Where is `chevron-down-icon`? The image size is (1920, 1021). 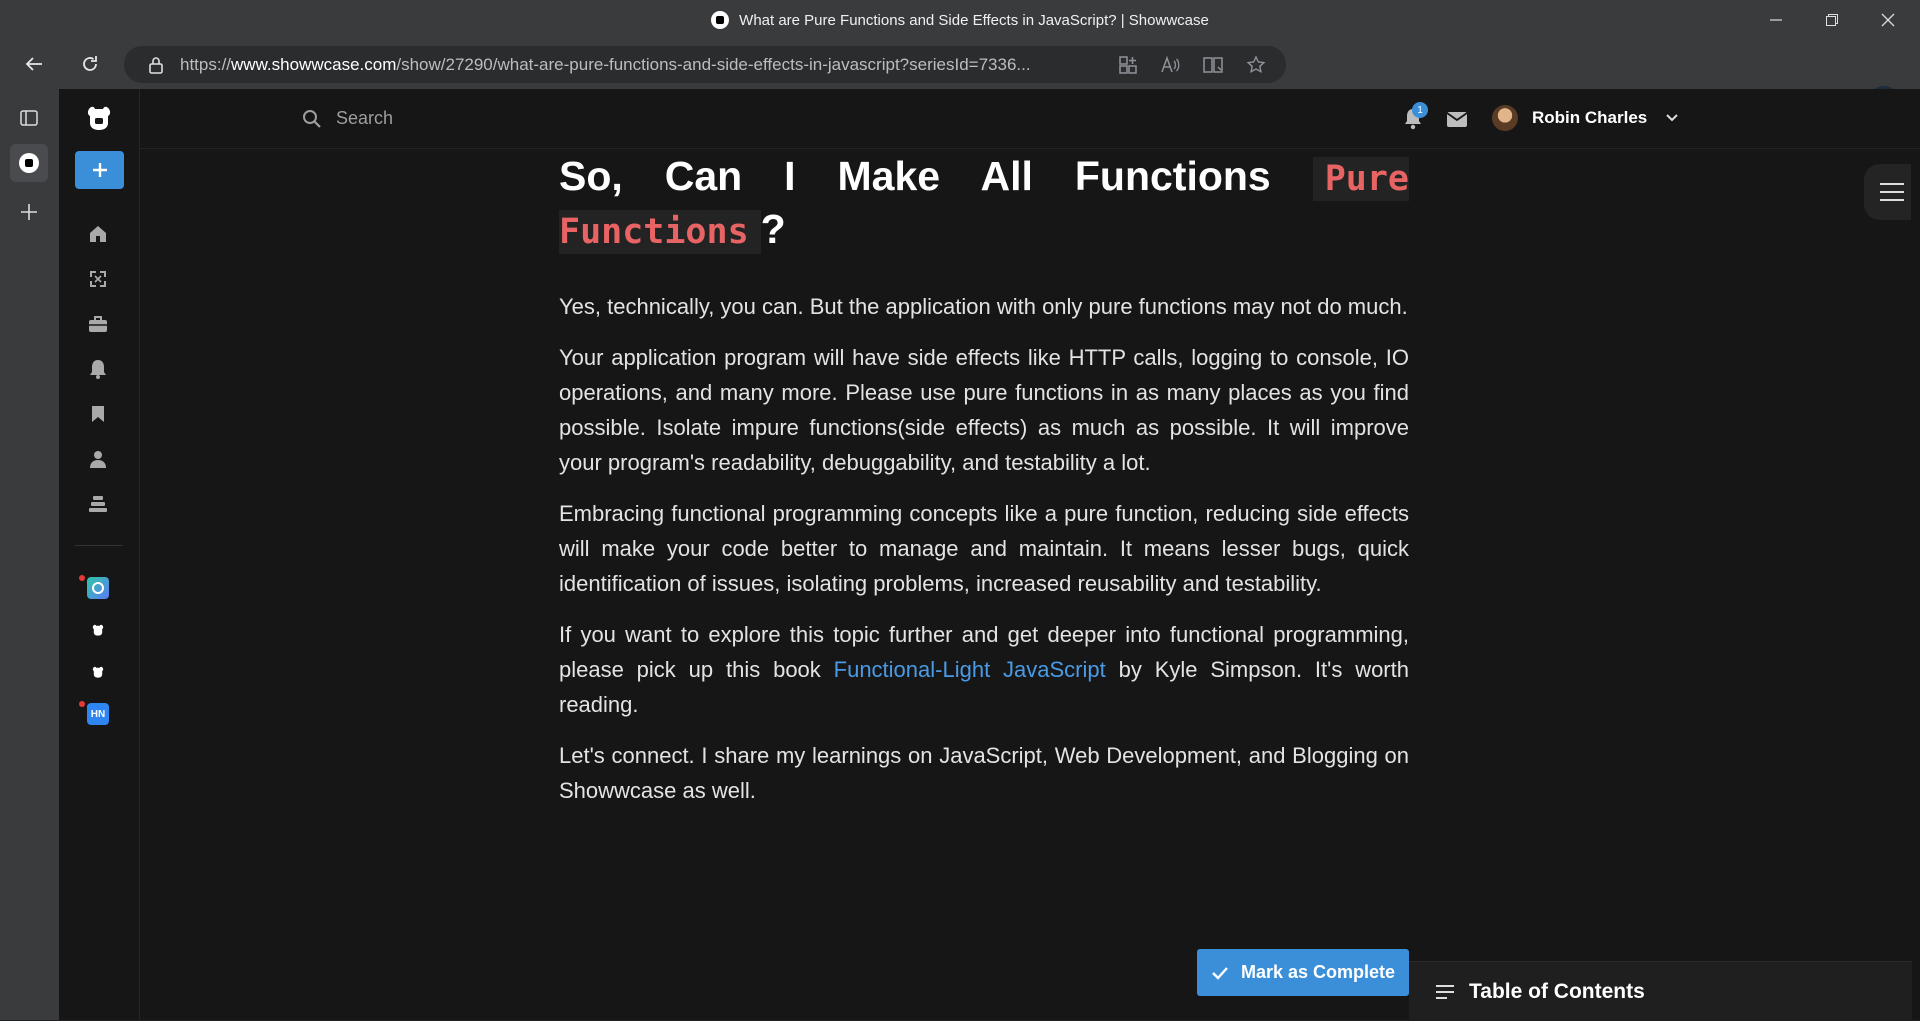 chevron-down-icon is located at coordinates (1672, 118).